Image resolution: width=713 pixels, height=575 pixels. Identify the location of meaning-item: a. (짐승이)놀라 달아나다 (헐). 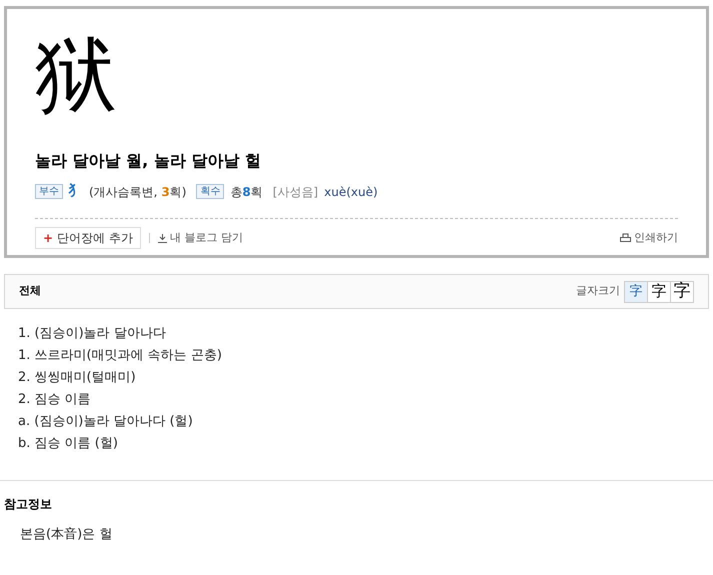
(105, 422).